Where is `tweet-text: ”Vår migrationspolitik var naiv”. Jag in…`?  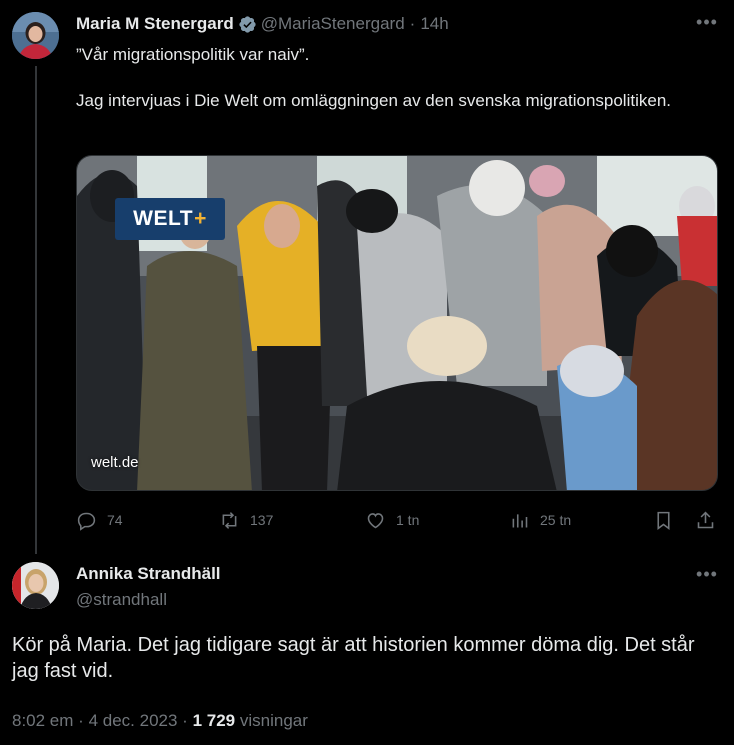 tweet-text: ”Vår migrationspolitik var naiv”. Jag in… is located at coordinates (376, 77).